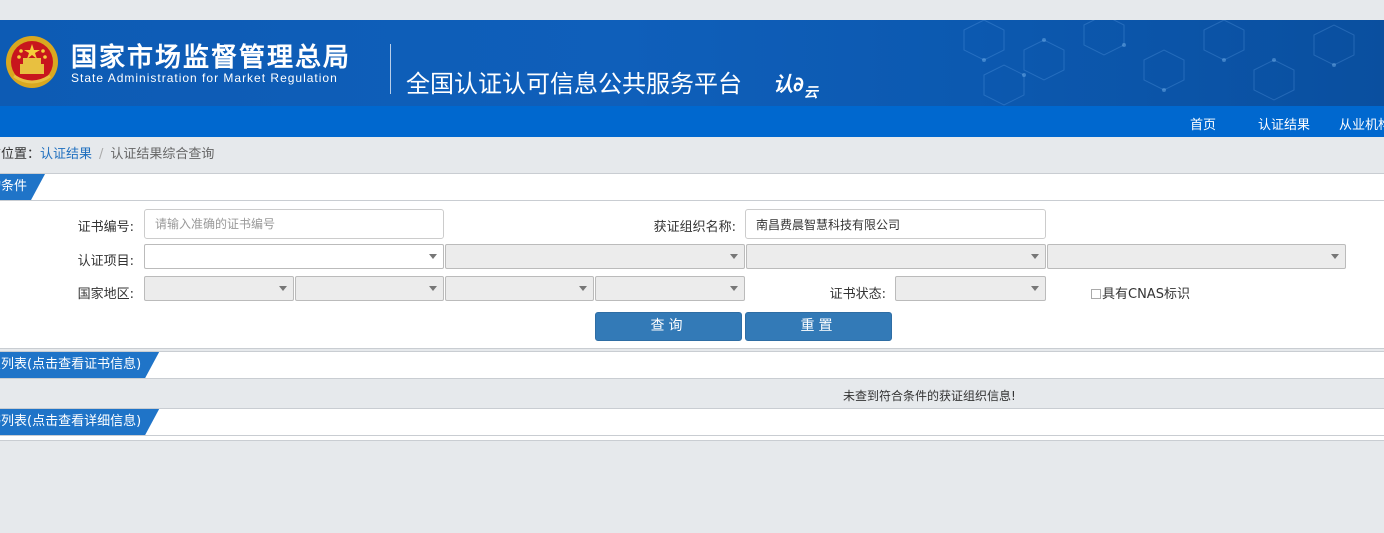 This screenshot has height=533, width=1384. I want to click on header-divider, so click(390, 69).